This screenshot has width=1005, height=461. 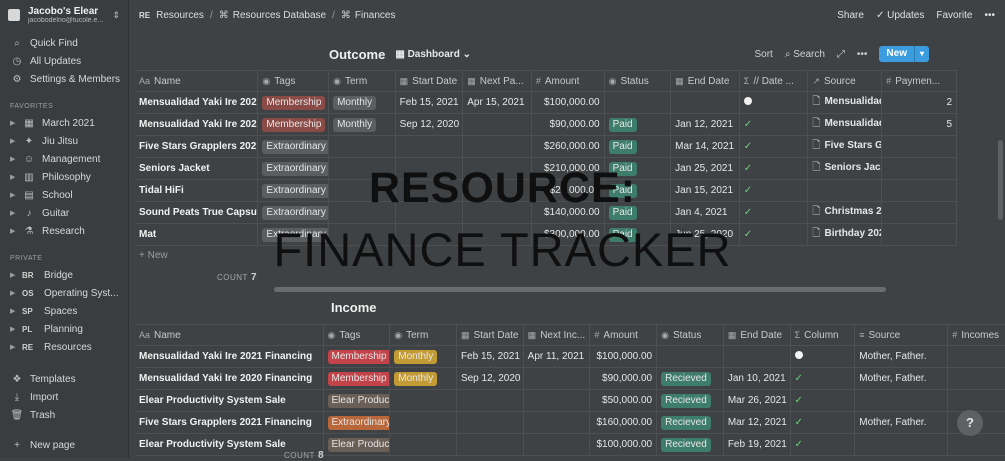 I want to click on cell-name: Mensualidad Yaki Ire 2020, so click(x=197, y=124).